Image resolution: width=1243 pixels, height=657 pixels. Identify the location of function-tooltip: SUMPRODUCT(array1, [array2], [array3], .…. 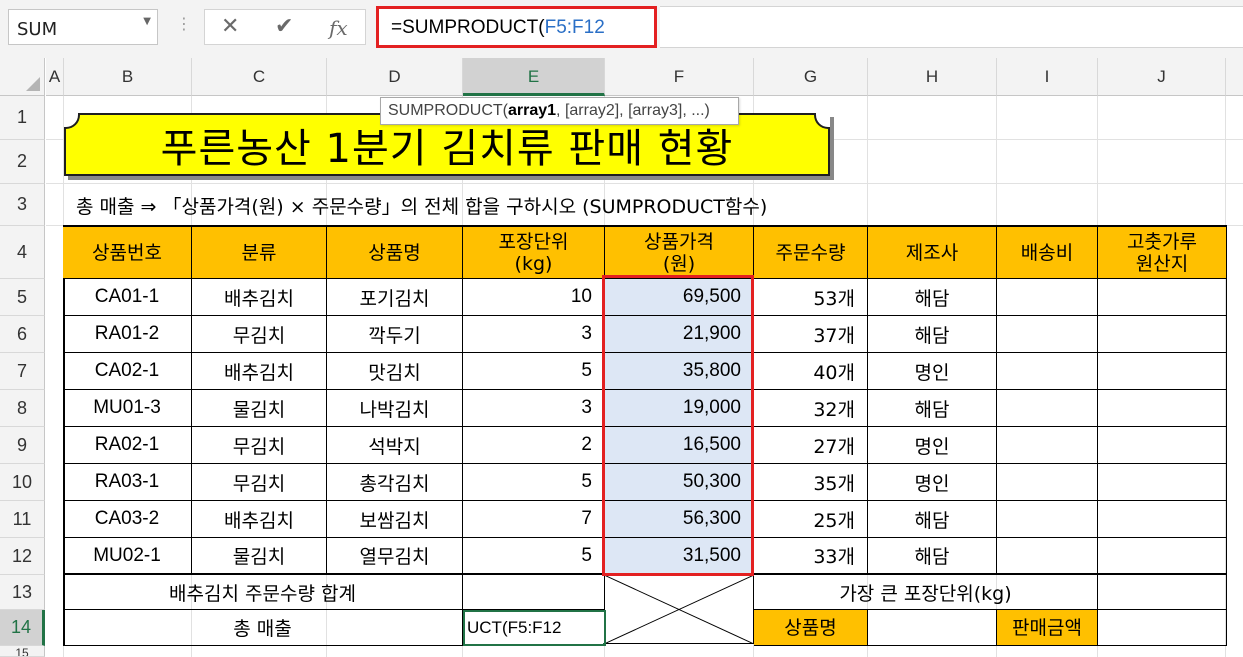
(559, 111).